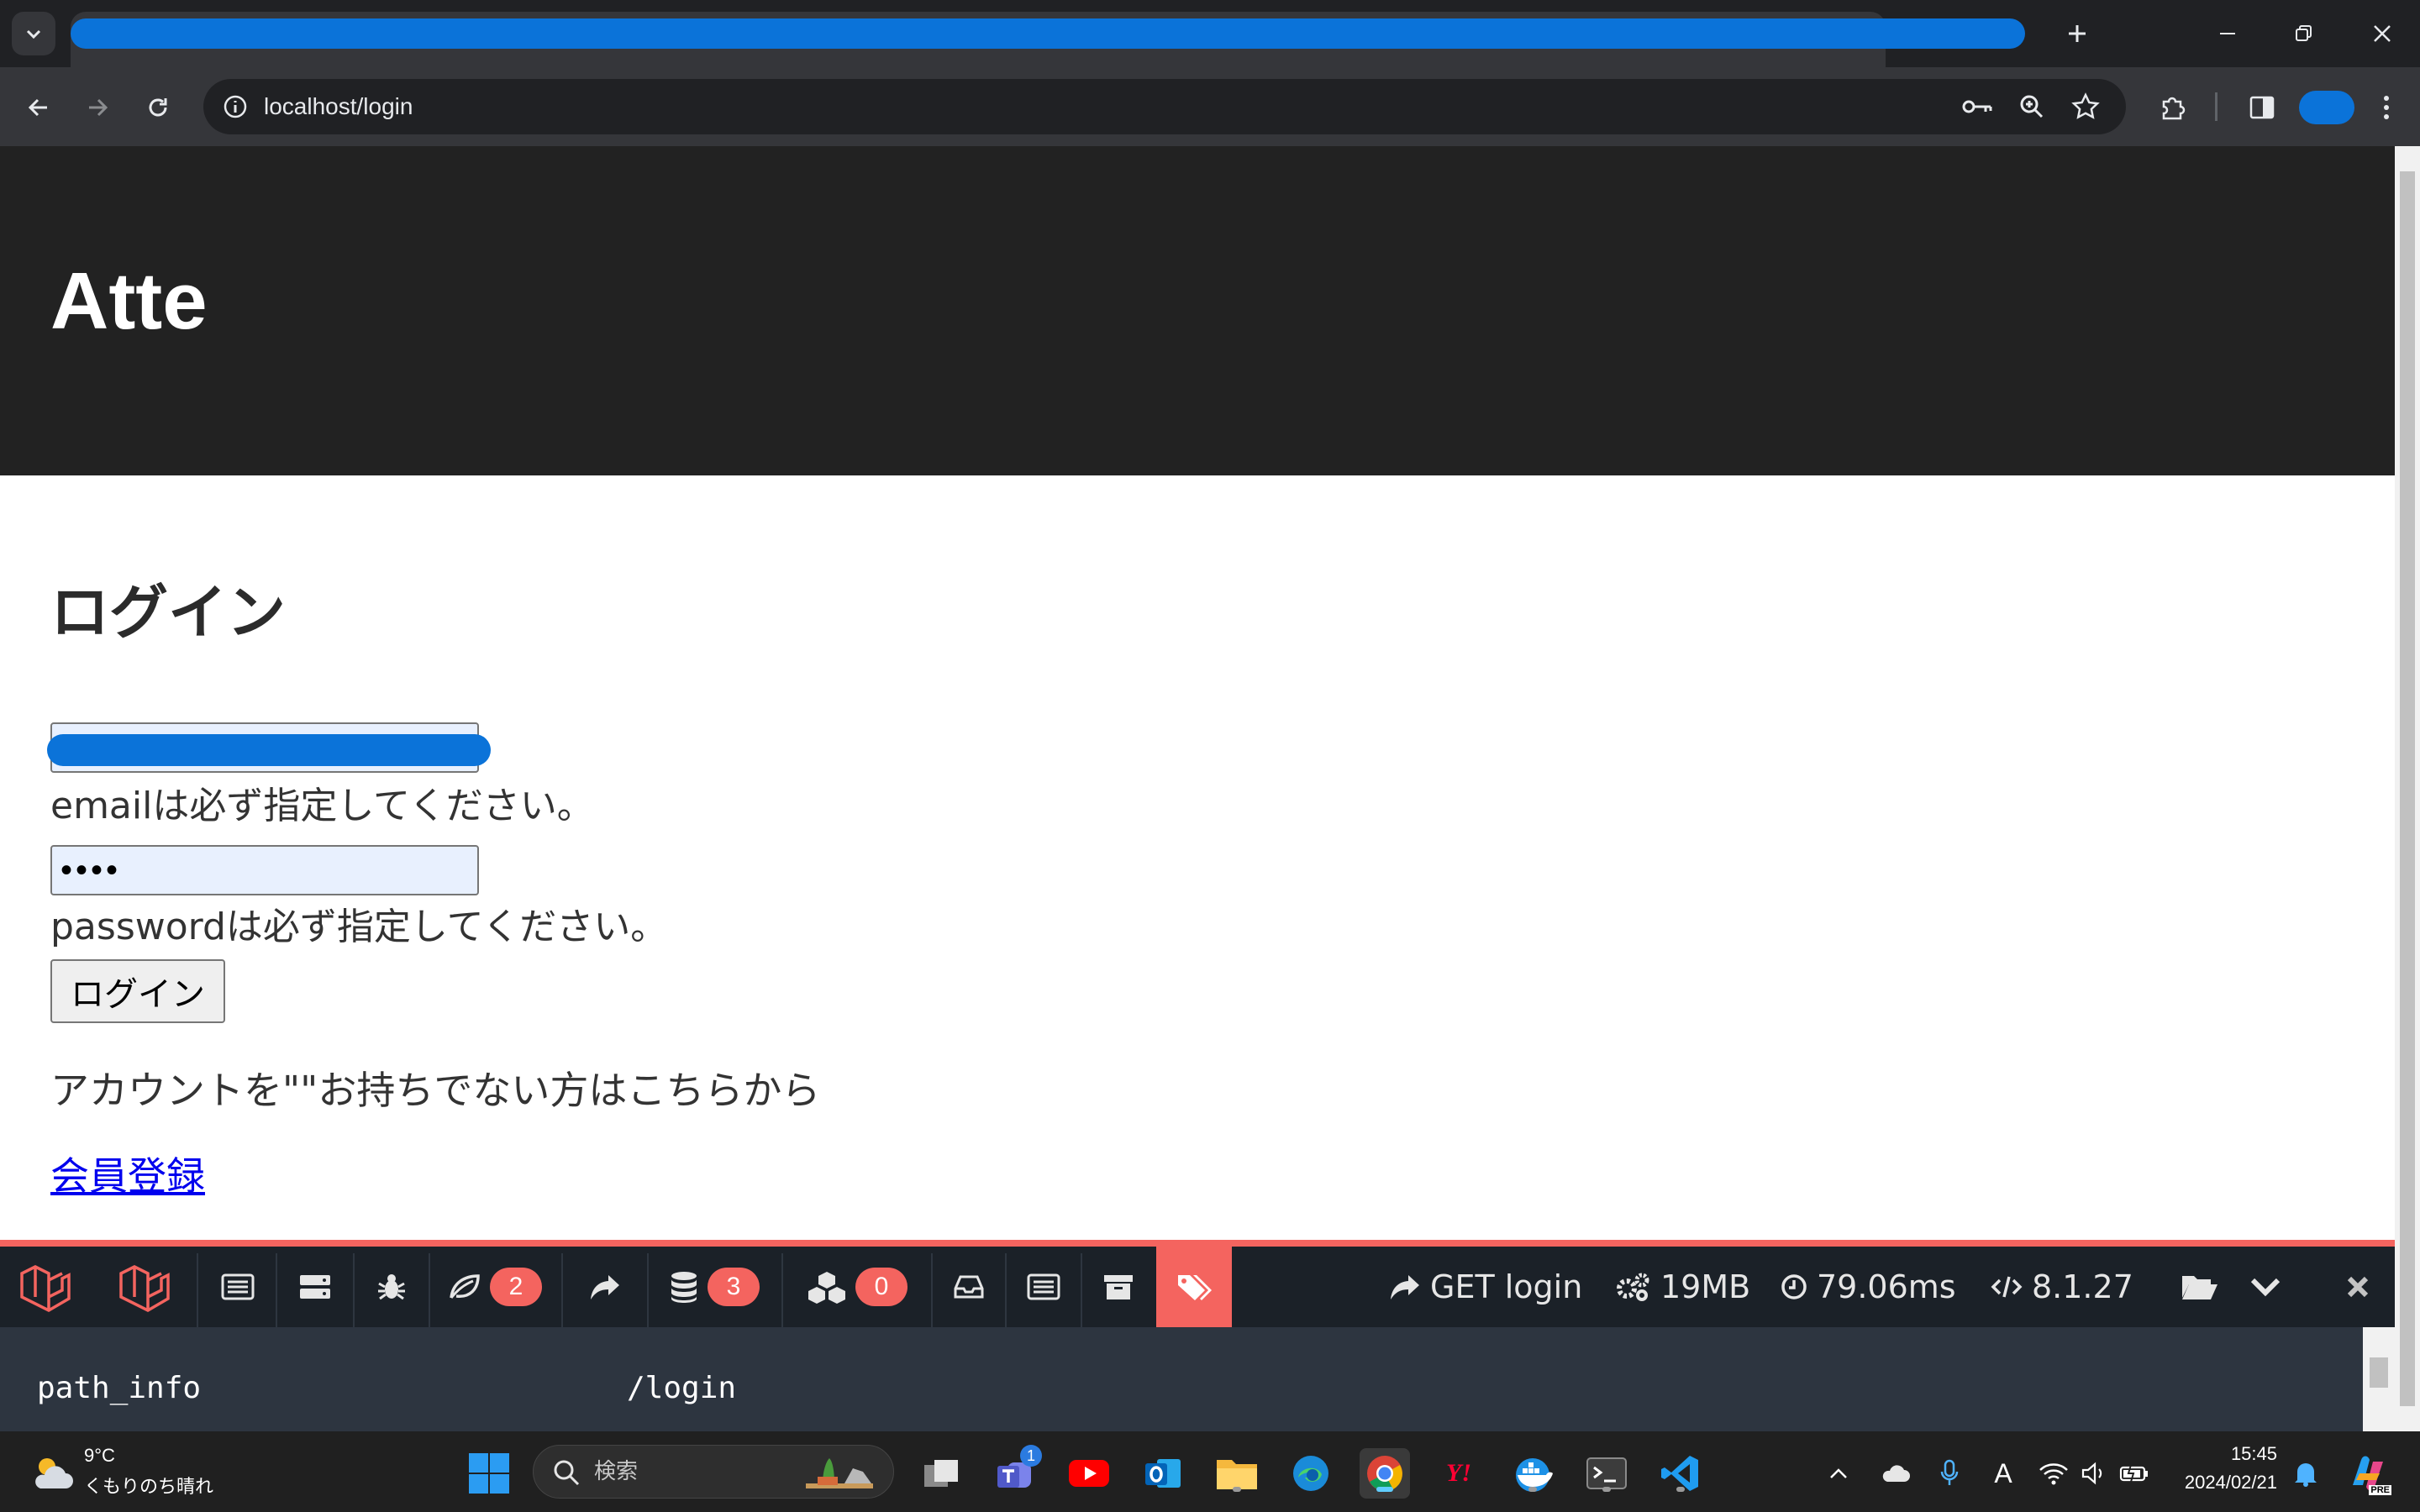  I want to click on task-view-button, so click(941, 1473).